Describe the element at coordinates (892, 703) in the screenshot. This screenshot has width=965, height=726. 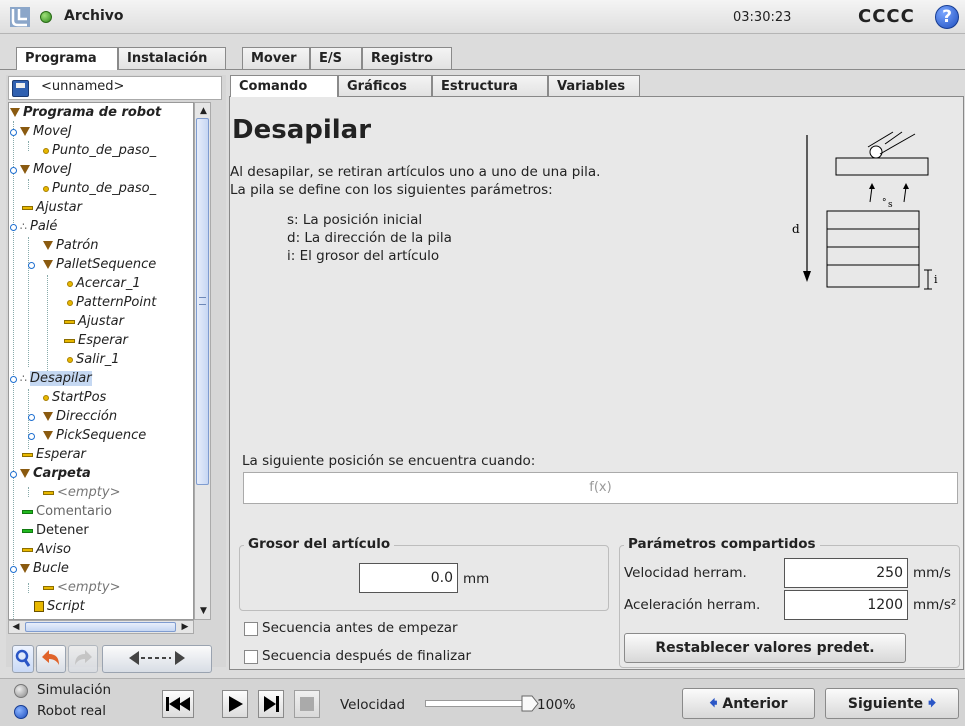
I see `next-button: Siguiente 🠺` at that location.